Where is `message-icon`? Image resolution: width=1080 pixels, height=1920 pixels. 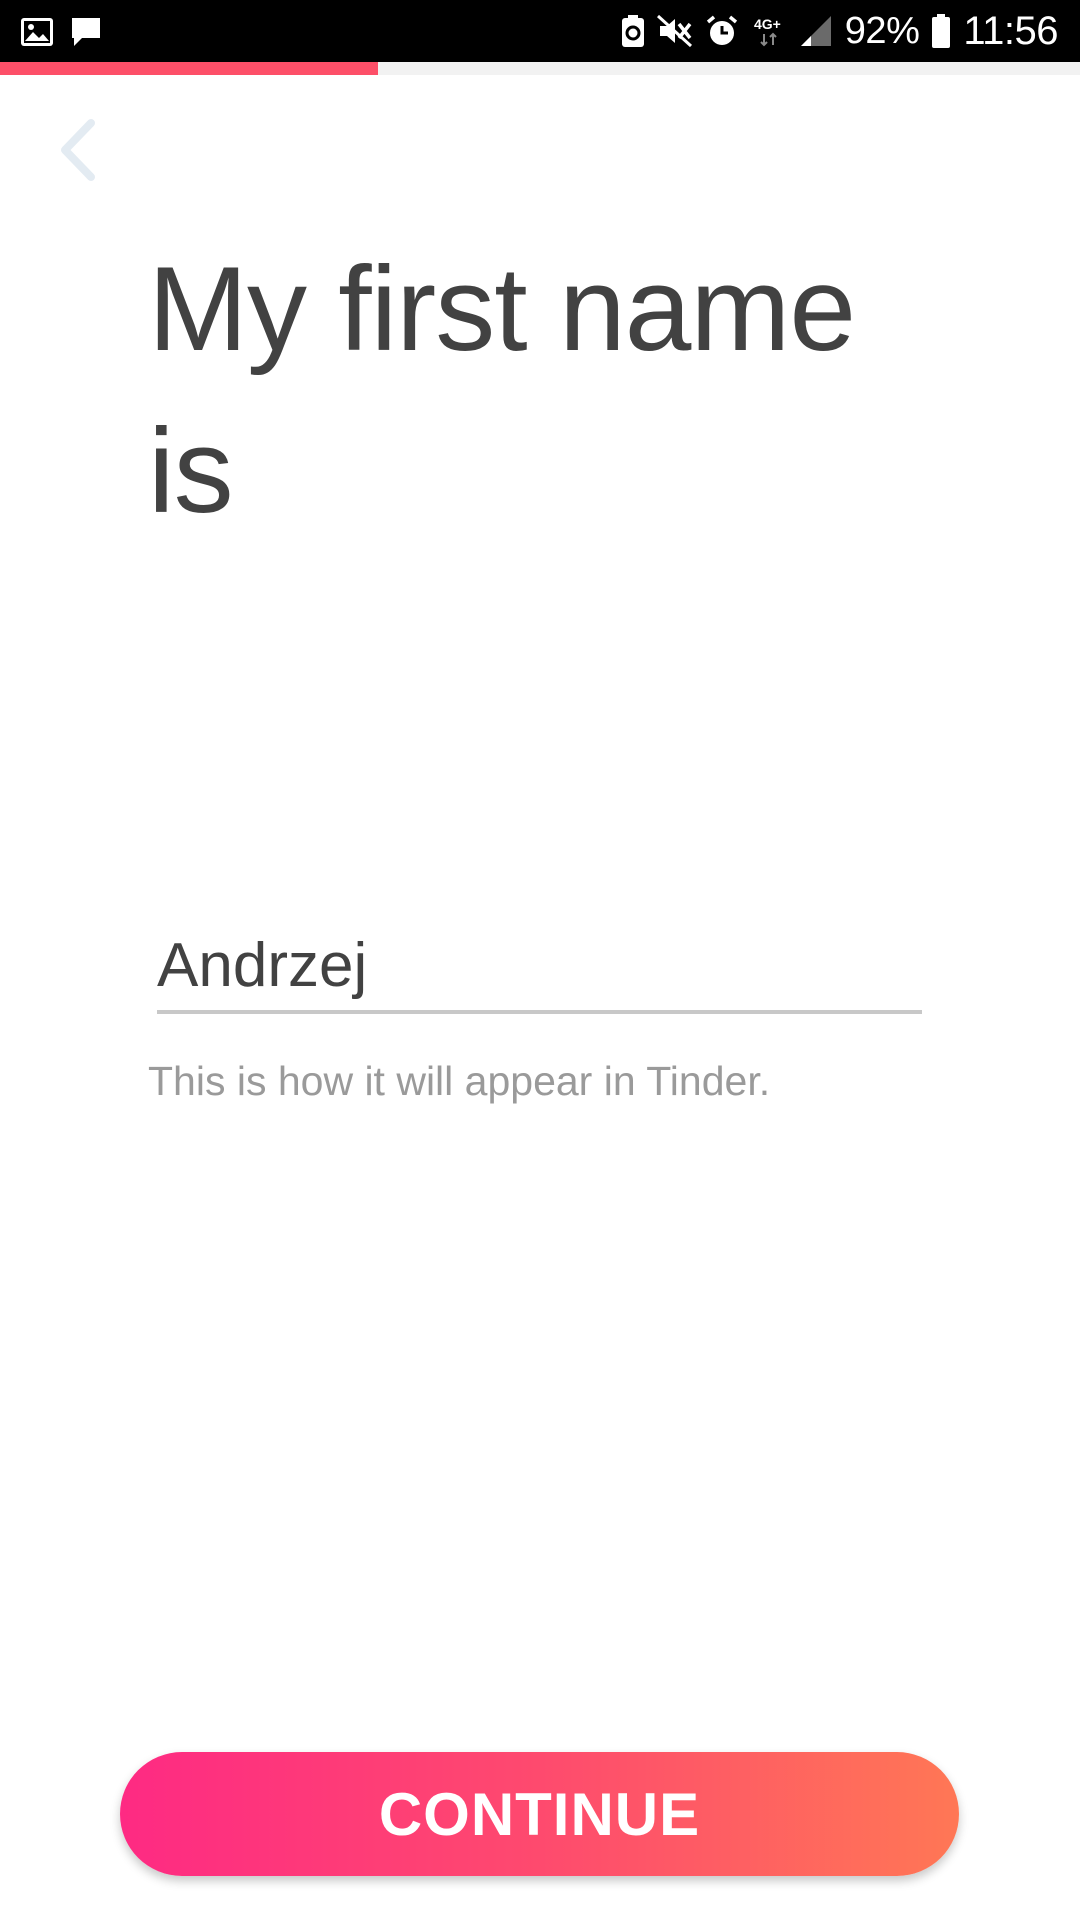
message-icon is located at coordinates (86, 32).